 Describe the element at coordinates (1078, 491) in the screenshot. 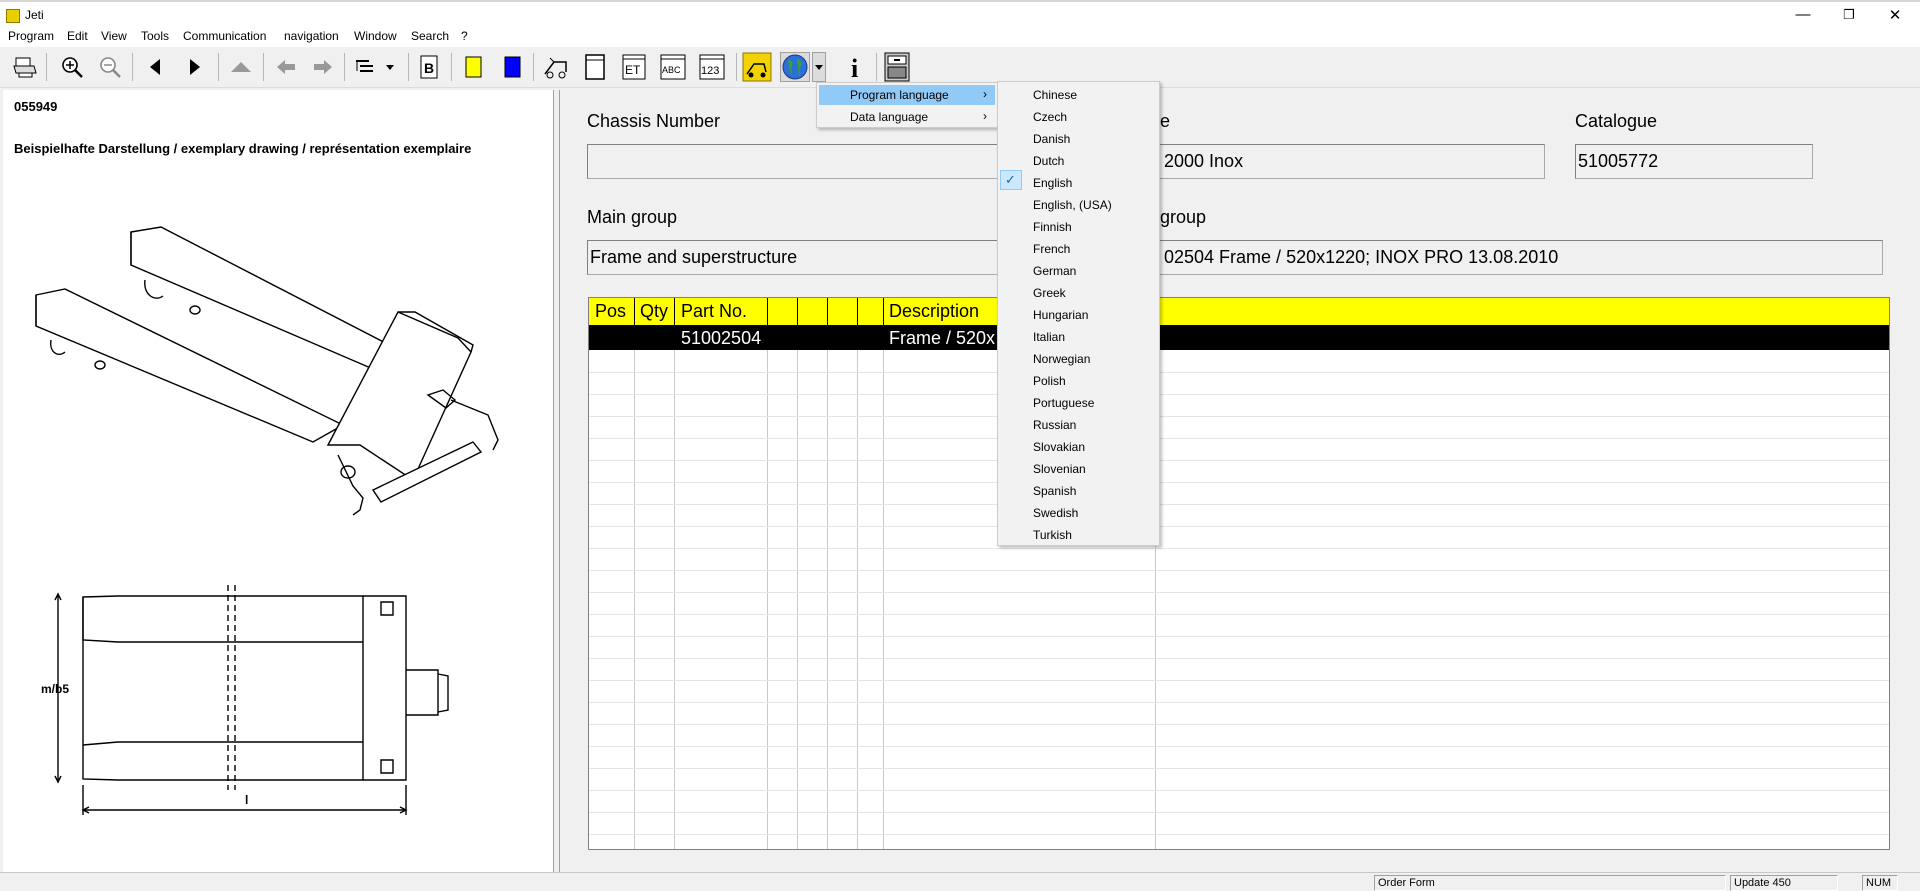

I see `language-item-spanish: Spanish` at that location.